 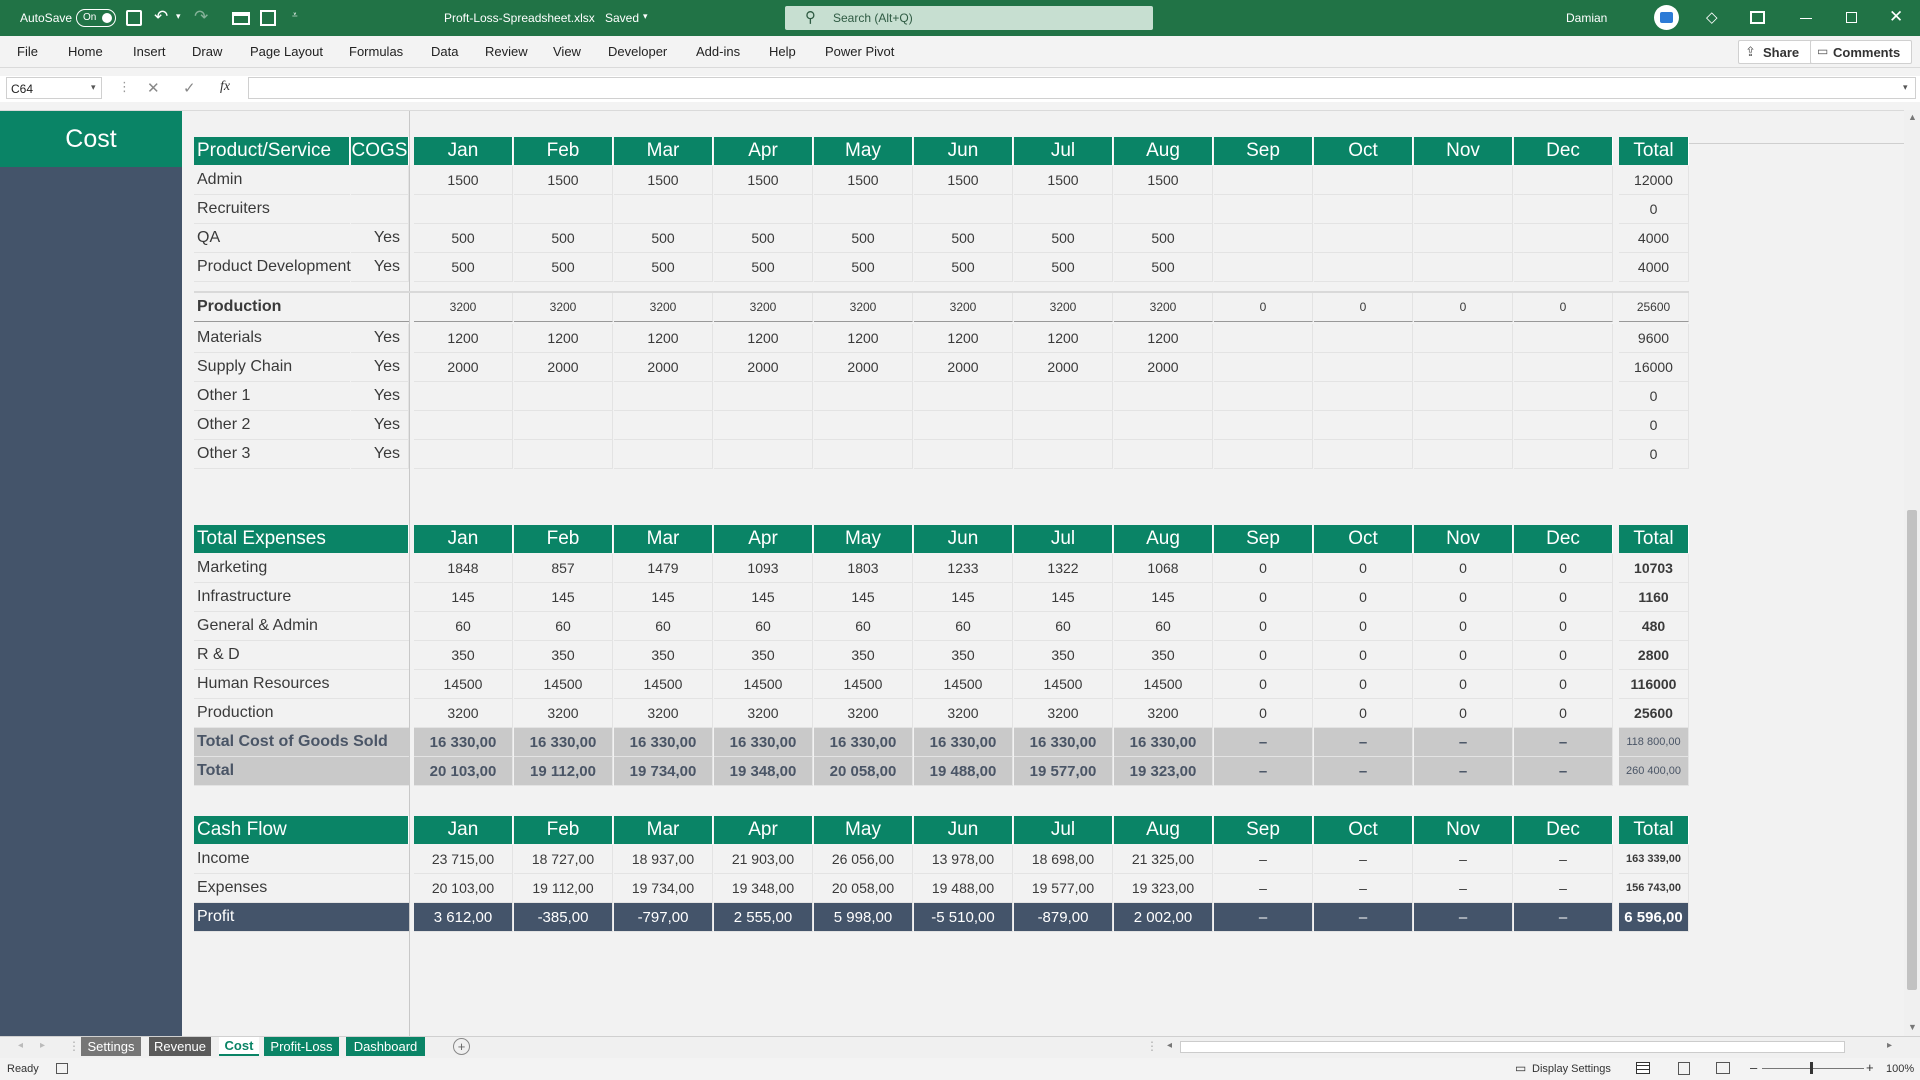 I want to click on value-cell: 3 612,00, so click(x=463, y=917).